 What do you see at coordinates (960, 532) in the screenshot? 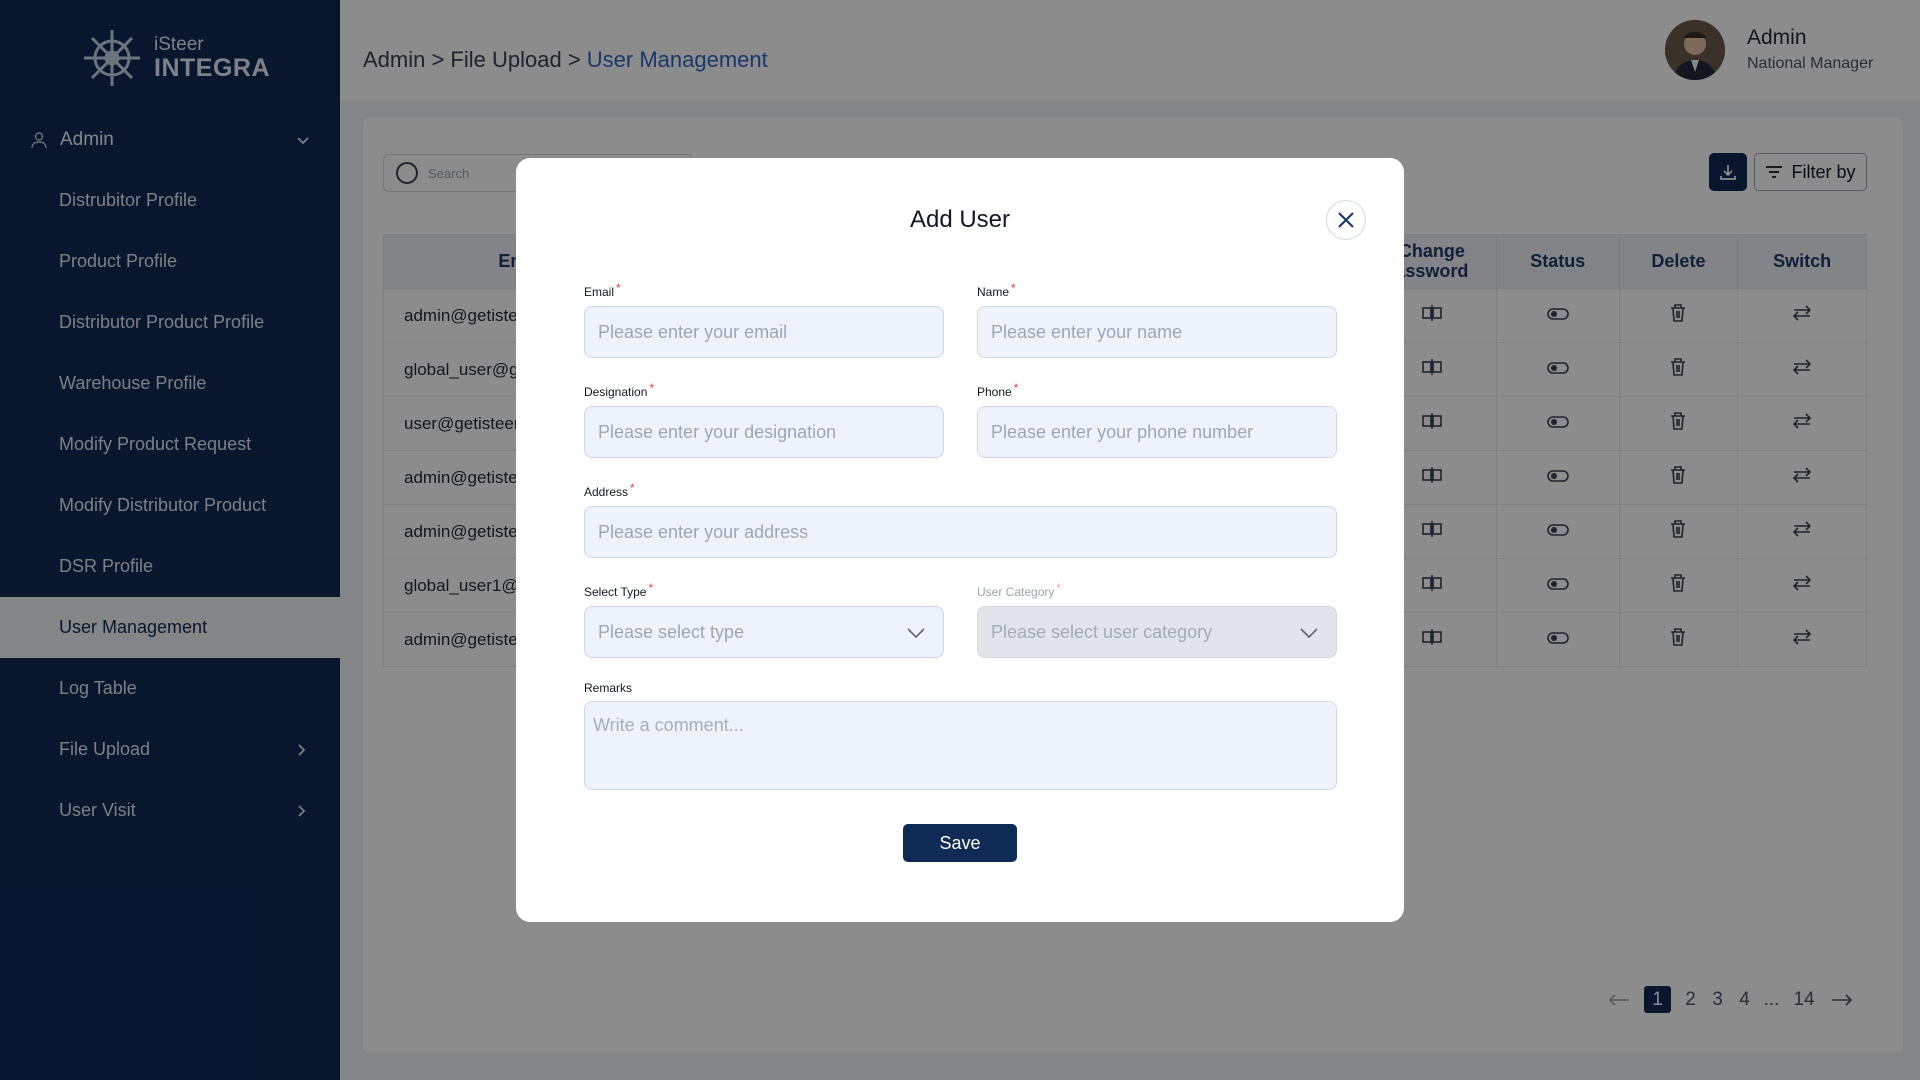
I see `address-field: Please enter your address` at bounding box center [960, 532].